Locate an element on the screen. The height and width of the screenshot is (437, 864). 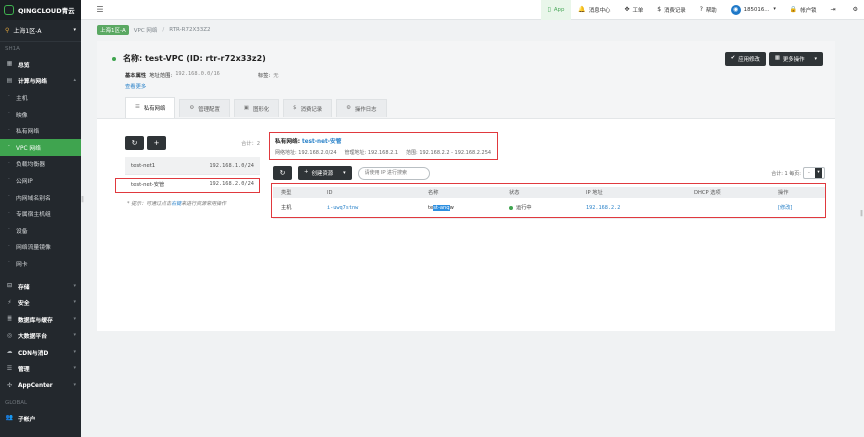
tab-management: ⚙ 管理配置 is located at coordinates (204, 108).